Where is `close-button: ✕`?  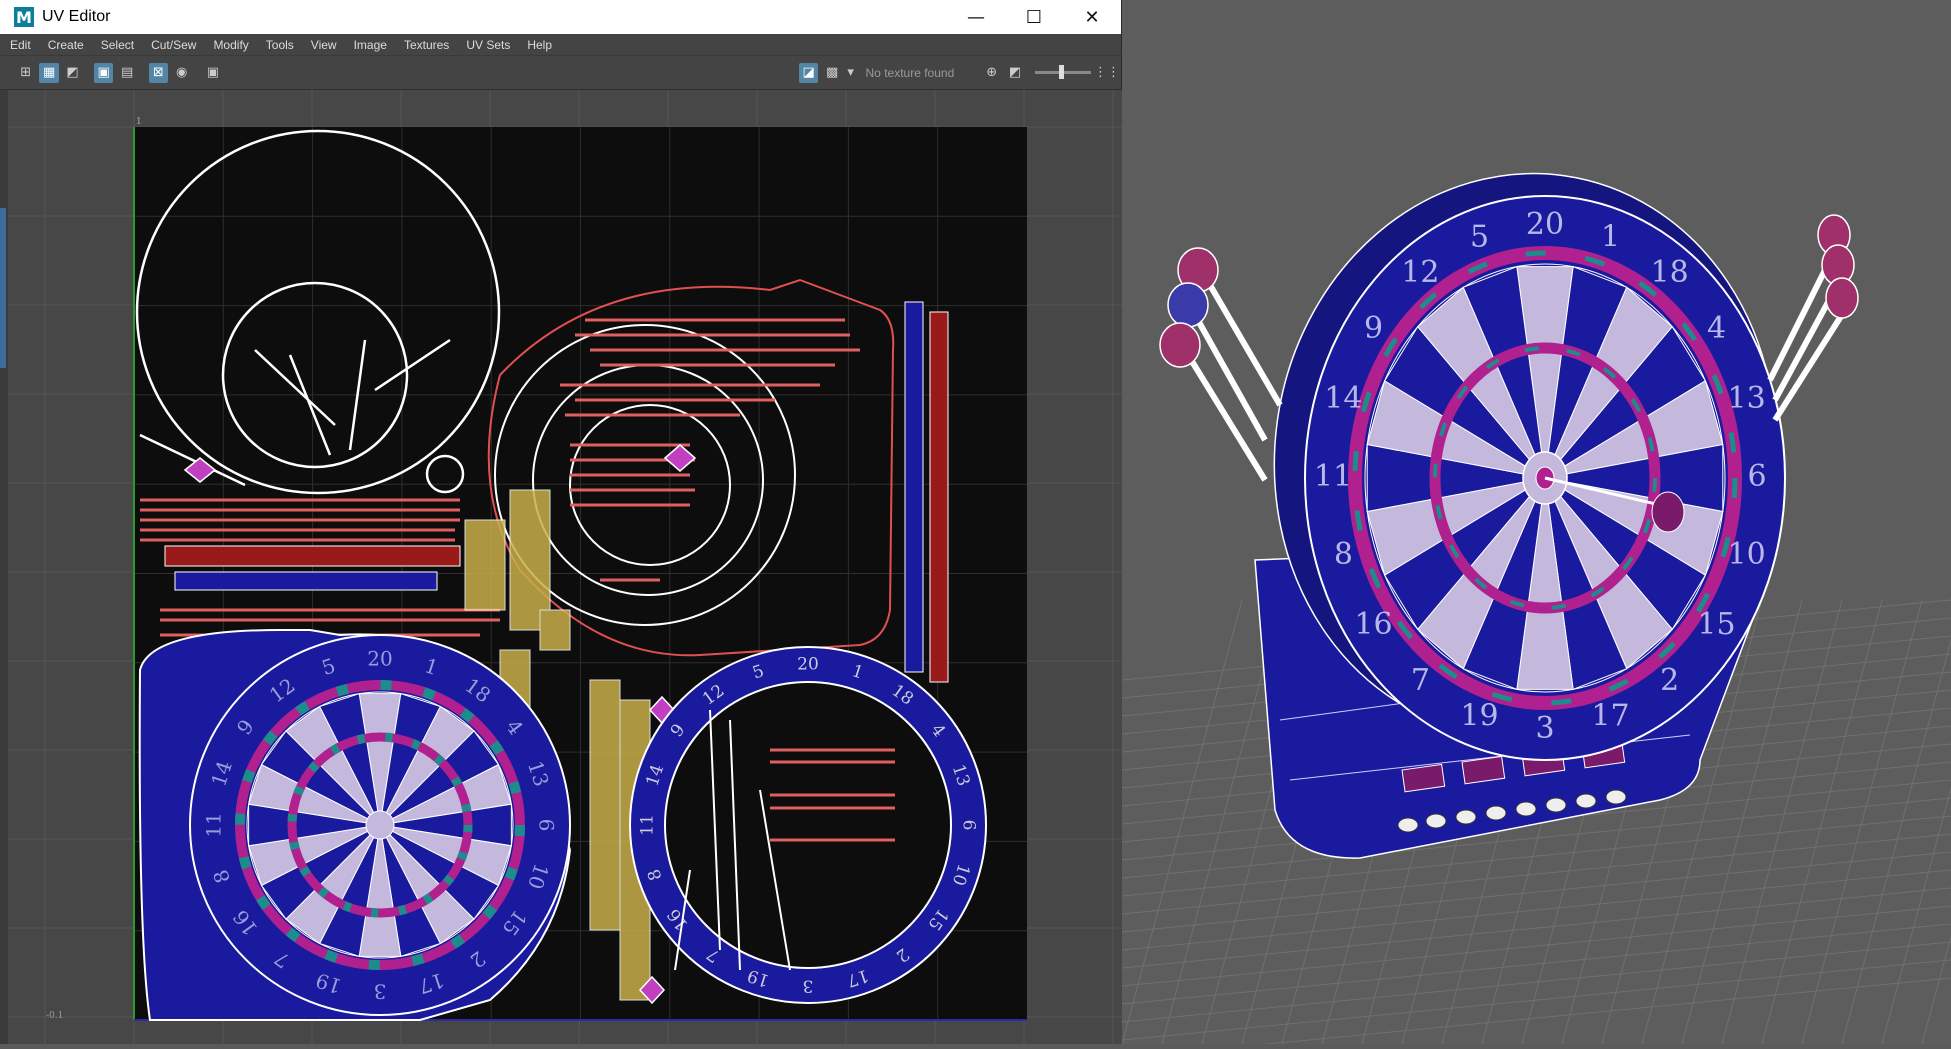 close-button: ✕ is located at coordinates (1092, 17).